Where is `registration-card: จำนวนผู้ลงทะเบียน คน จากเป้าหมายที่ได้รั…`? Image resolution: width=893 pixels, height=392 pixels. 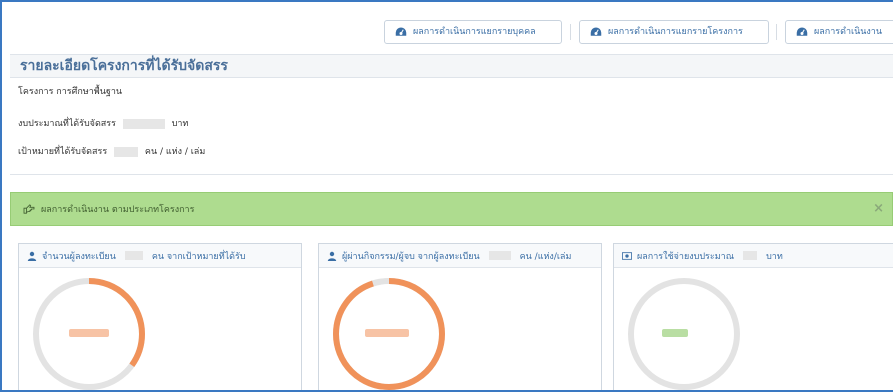 registration-card: จำนวนผู้ลงทะเบียน คน จากเป้าหมายที่ได้รั… is located at coordinates (160, 316).